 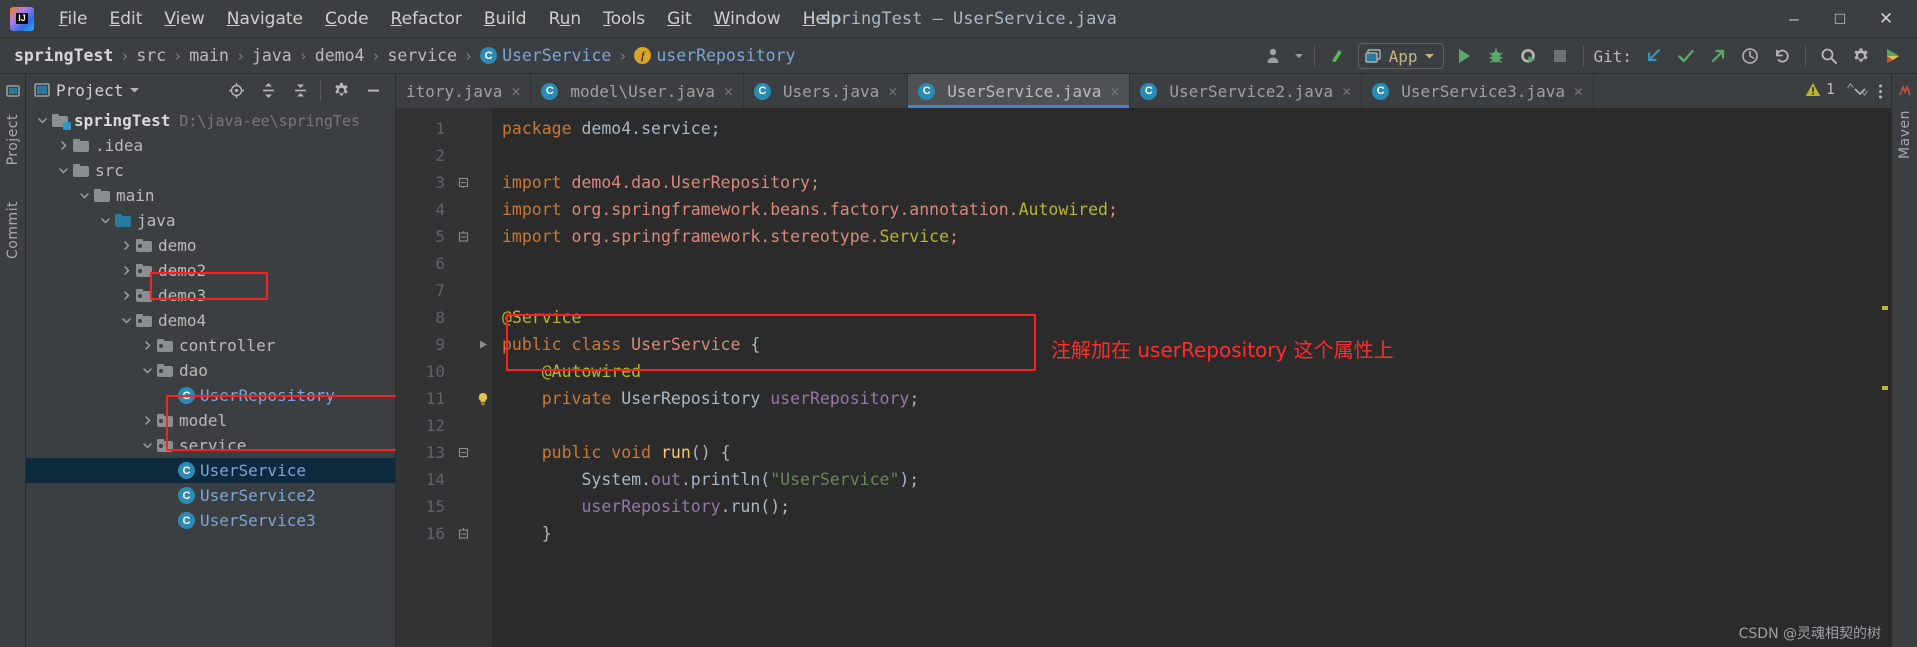 What do you see at coordinates (210, 395) in the screenshot?
I see `tree-node-userrepository: C UserRepository` at bounding box center [210, 395].